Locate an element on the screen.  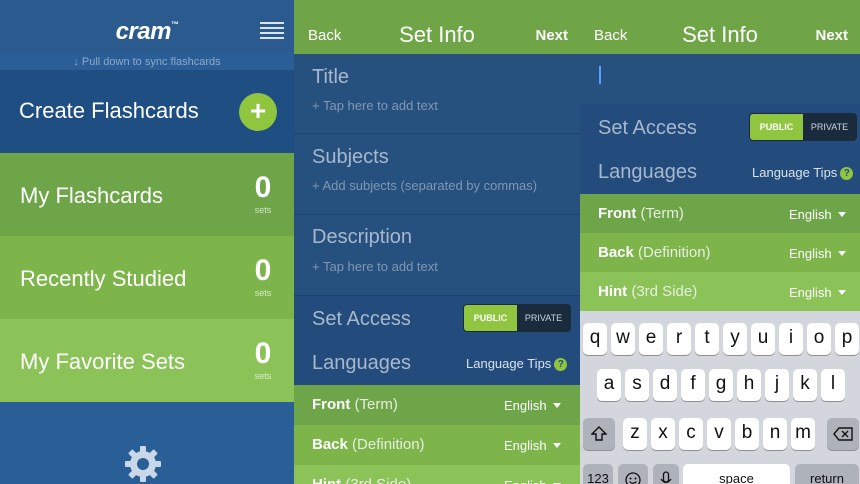
my-favorite-sets-row: My Favorite Sets 0 sets is located at coordinates (147, 360).